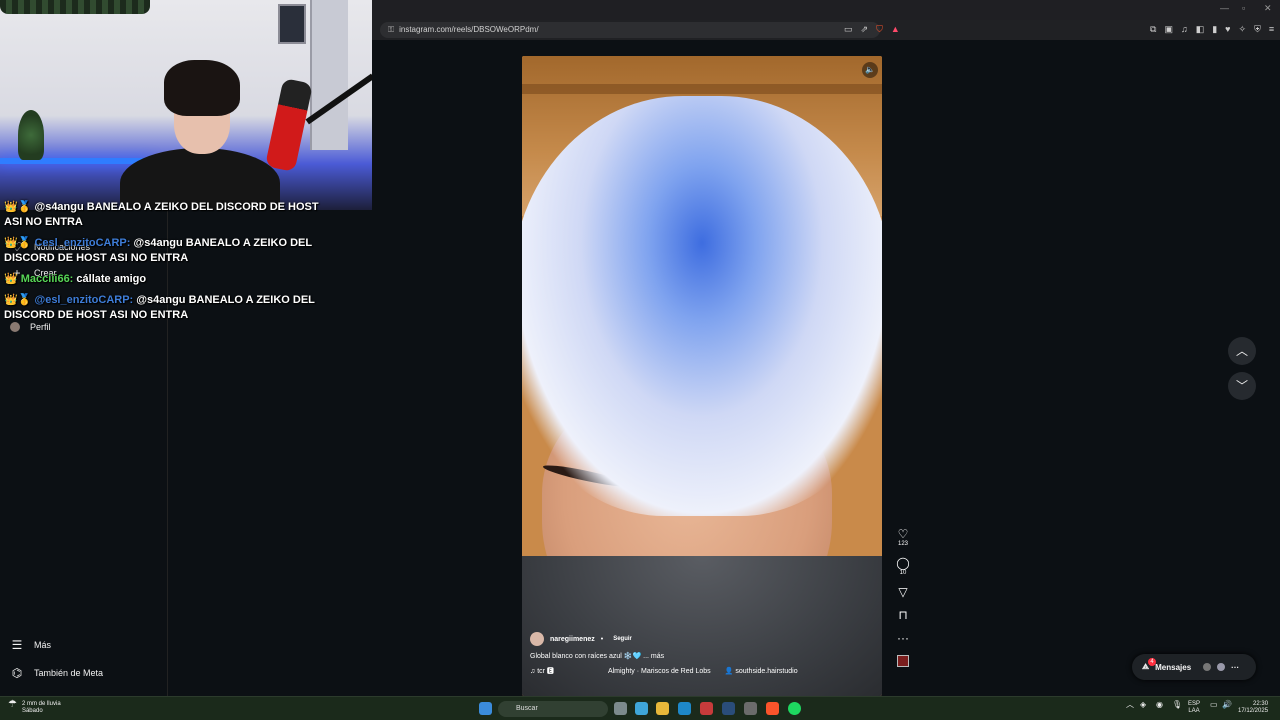 The image size is (1280, 720). What do you see at coordinates (1257, 29) in the screenshot?
I see `vpn-icon: ⛨` at bounding box center [1257, 29].